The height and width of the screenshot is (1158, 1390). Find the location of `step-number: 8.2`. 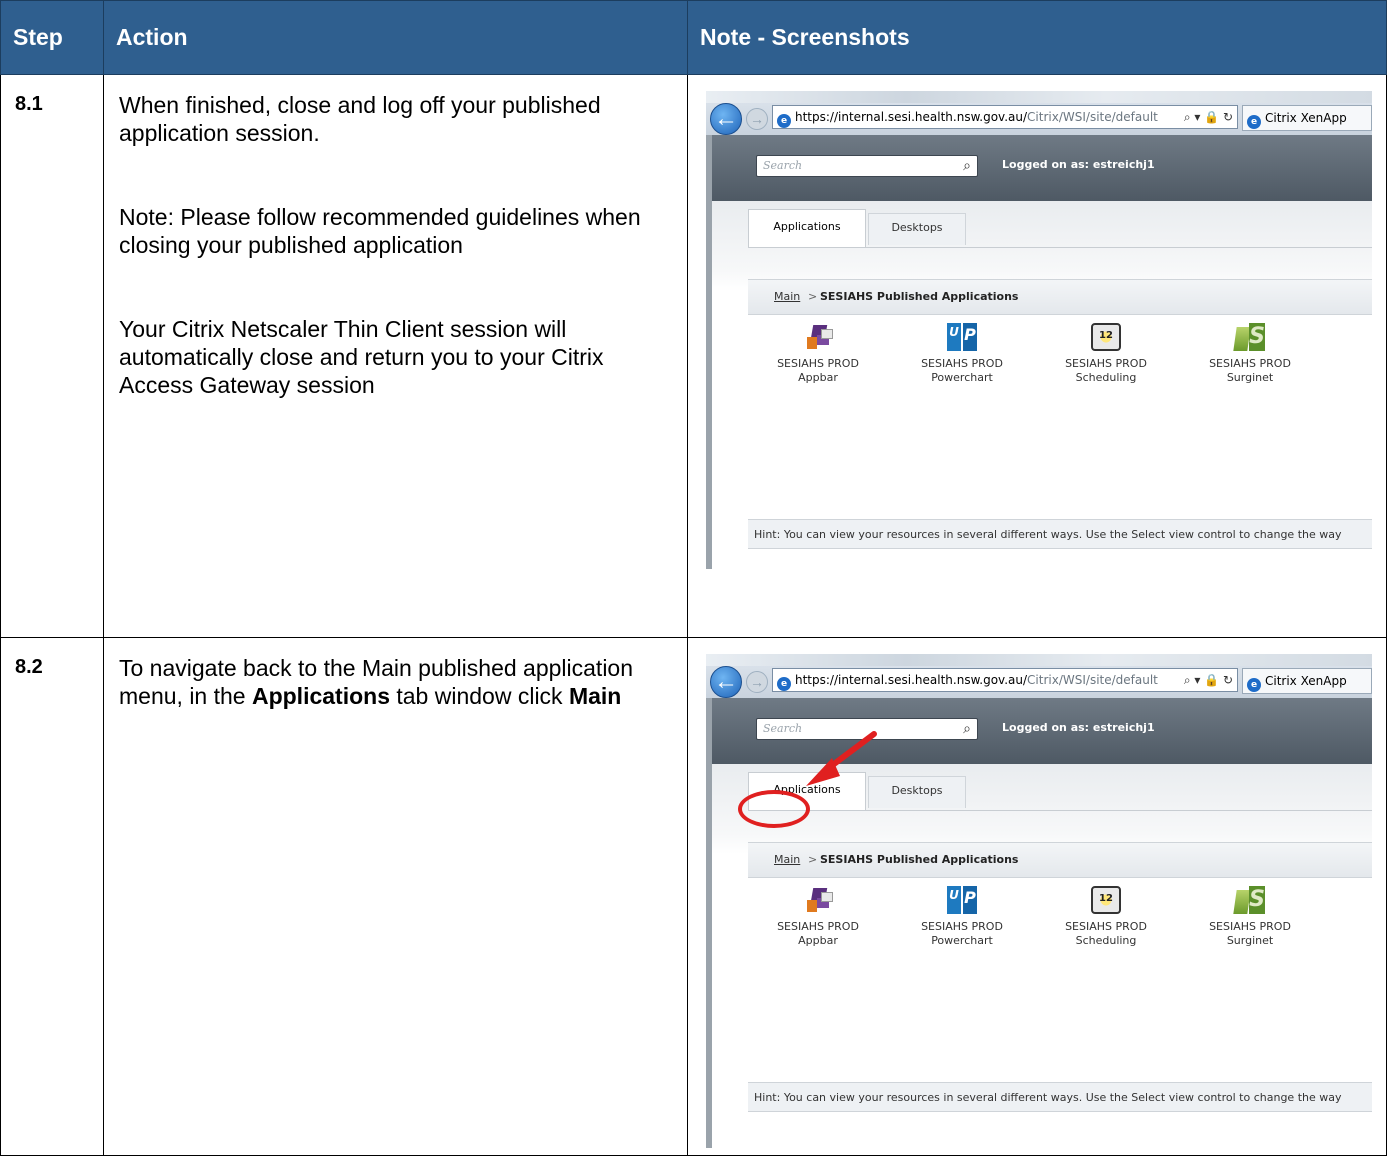

step-number: 8.2 is located at coordinates (52, 896).